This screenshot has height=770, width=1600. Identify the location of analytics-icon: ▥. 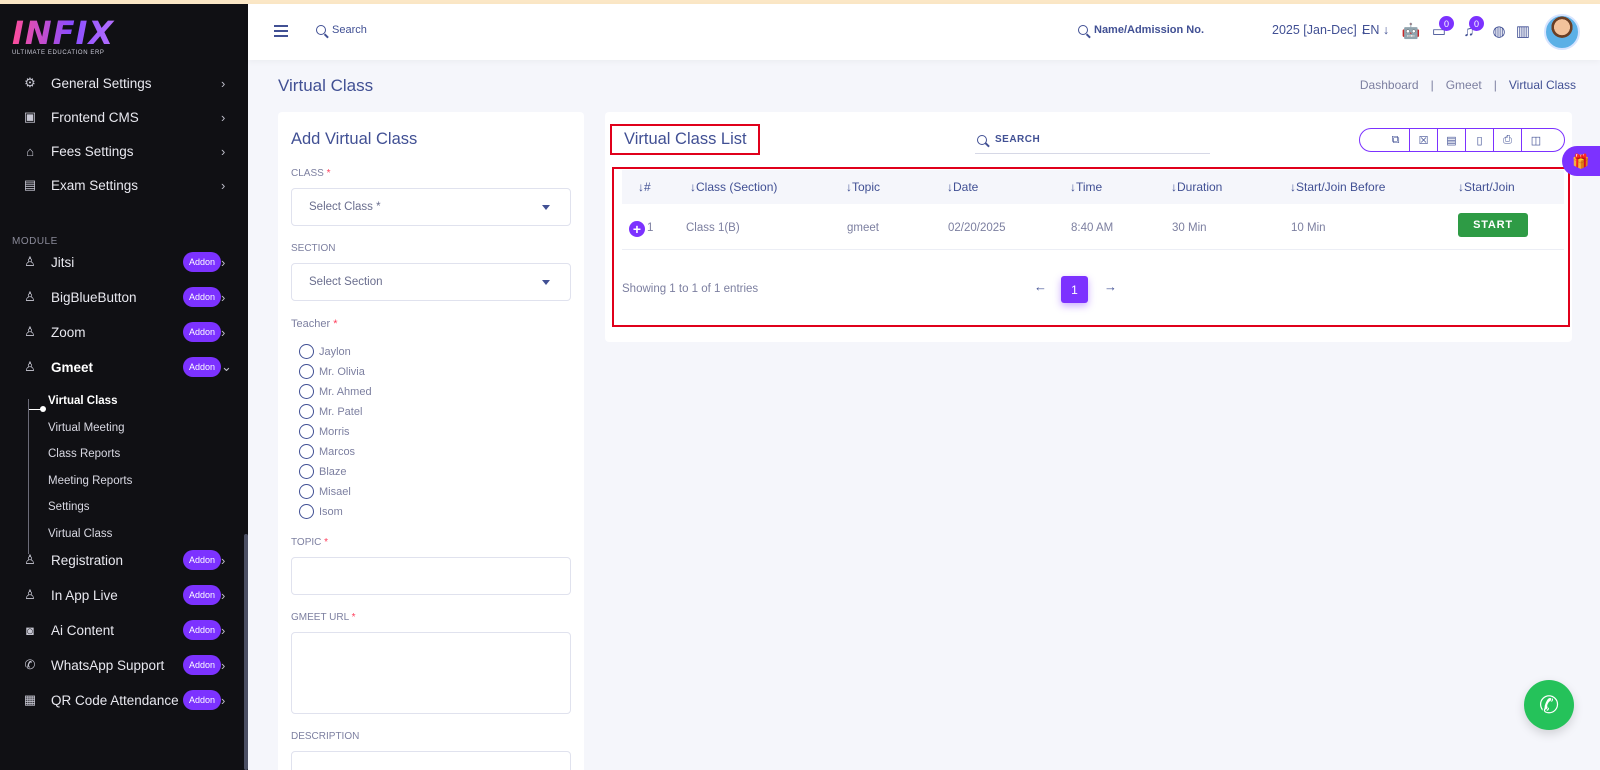
(1523, 31).